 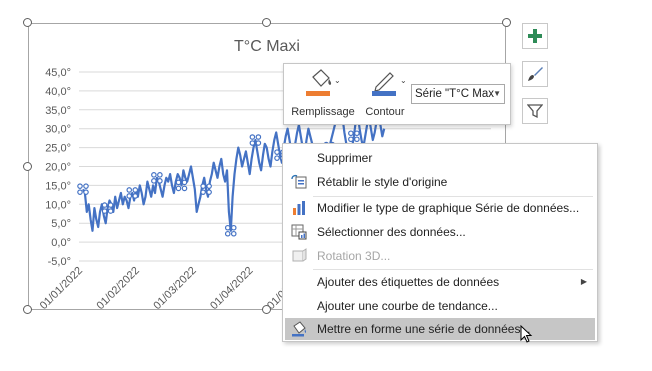 I want to click on rotation-3d-icon, so click(x=299, y=255).